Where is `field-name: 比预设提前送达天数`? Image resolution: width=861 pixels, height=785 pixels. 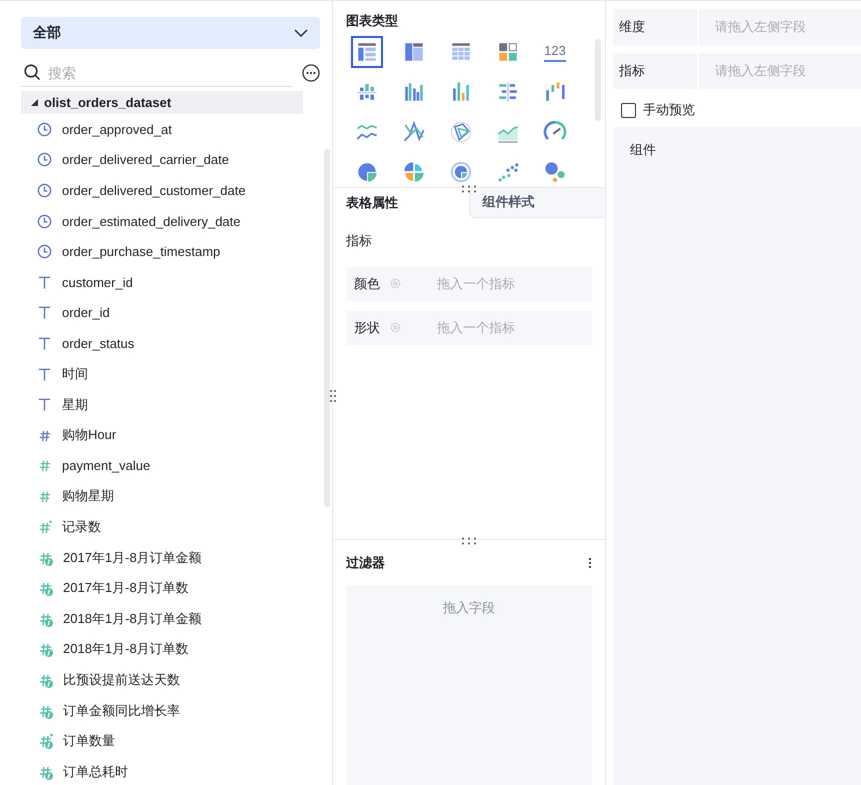
field-name: 比预设提前送达天数 is located at coordinates (121, 679).